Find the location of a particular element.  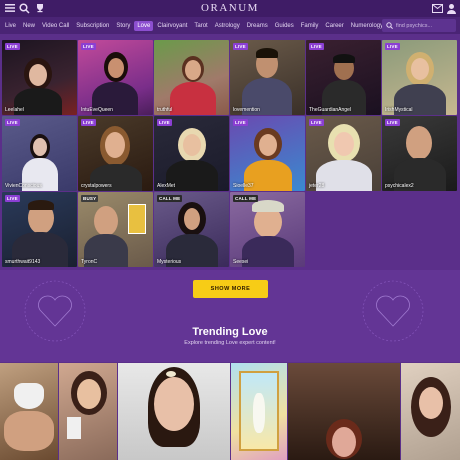

expert-name: crystalpowers is located at coordinates (96, 186).